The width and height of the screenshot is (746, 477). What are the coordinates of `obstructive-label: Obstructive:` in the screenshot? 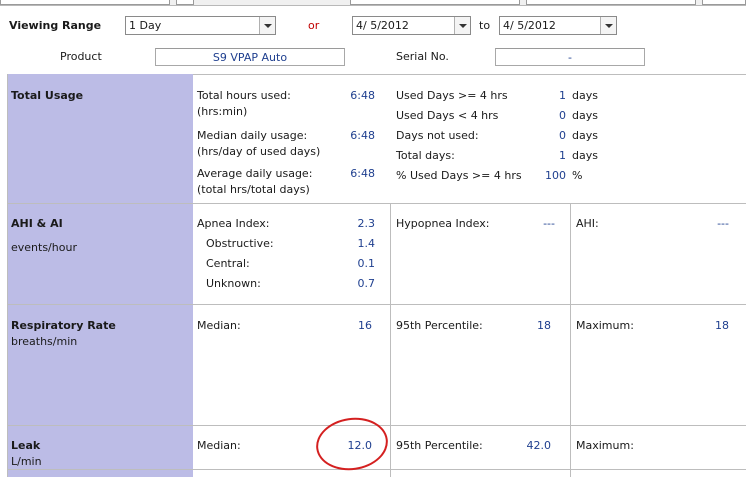 It's located at (240, 243).